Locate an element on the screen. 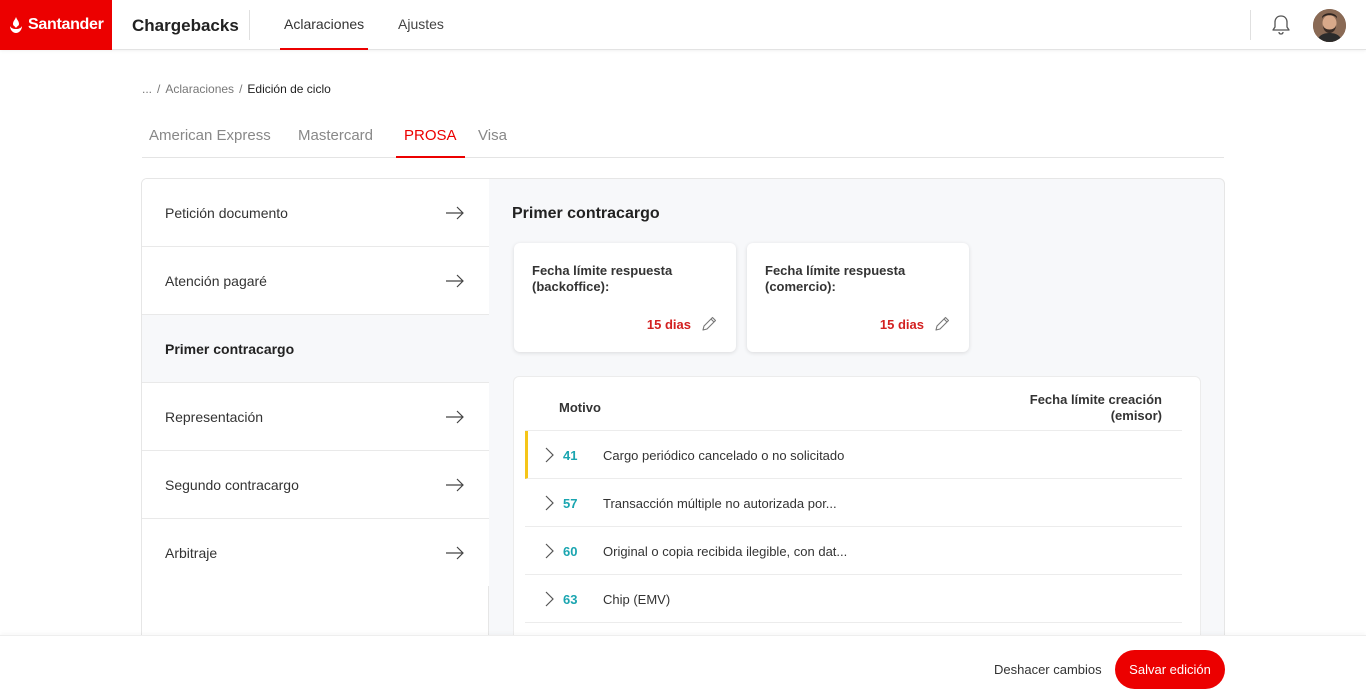 This screenshot has width=1366, height=700. save-edit-button: Salvar edición is located at coordinates (1170, 669).